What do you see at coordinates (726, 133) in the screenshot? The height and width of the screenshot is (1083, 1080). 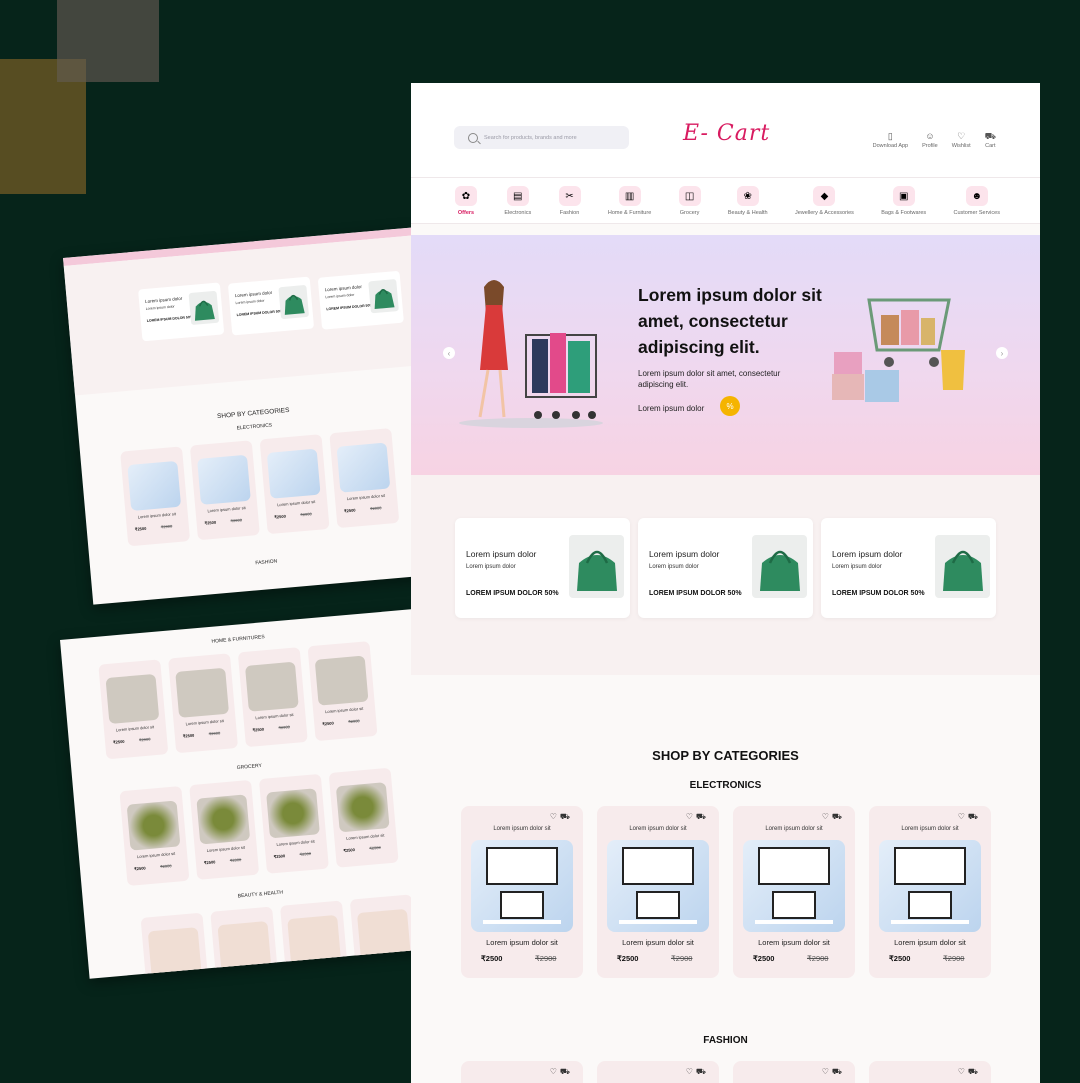 I see `logo: E- Cart` at bounding box center [726, 133].